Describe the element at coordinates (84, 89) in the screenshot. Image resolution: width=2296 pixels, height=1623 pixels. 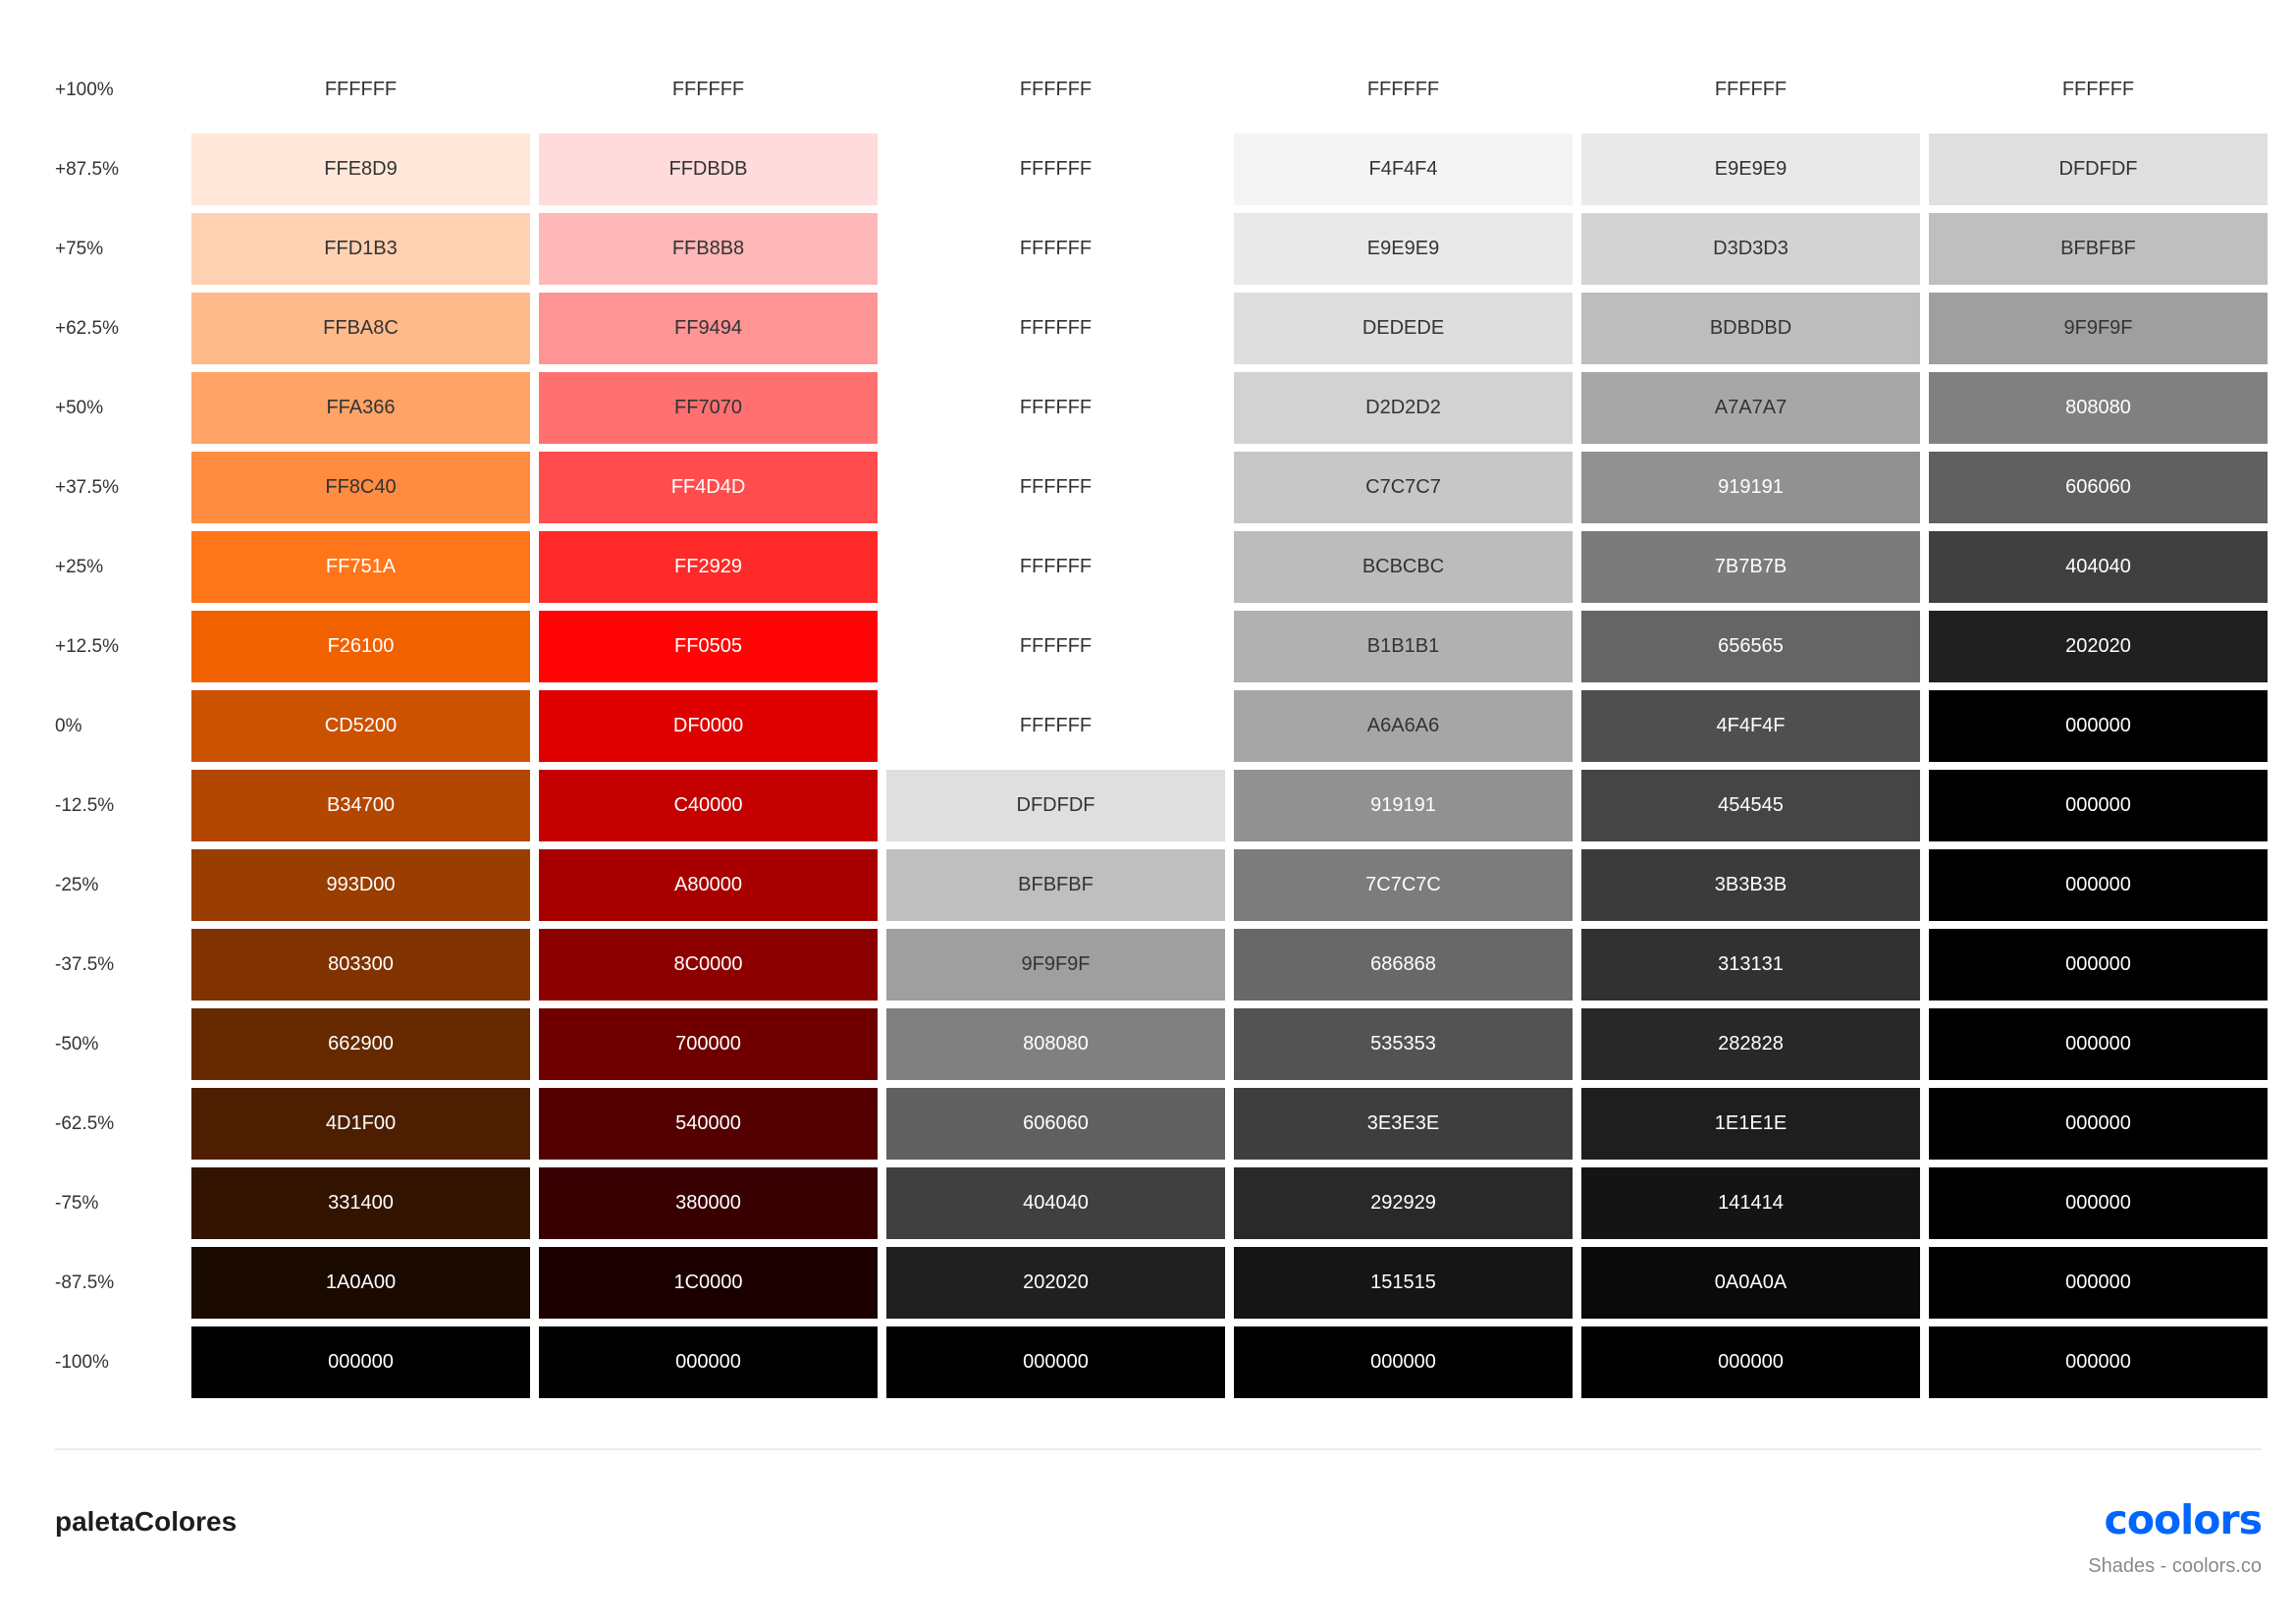
I see `shade-level-label: +100%` at that location.